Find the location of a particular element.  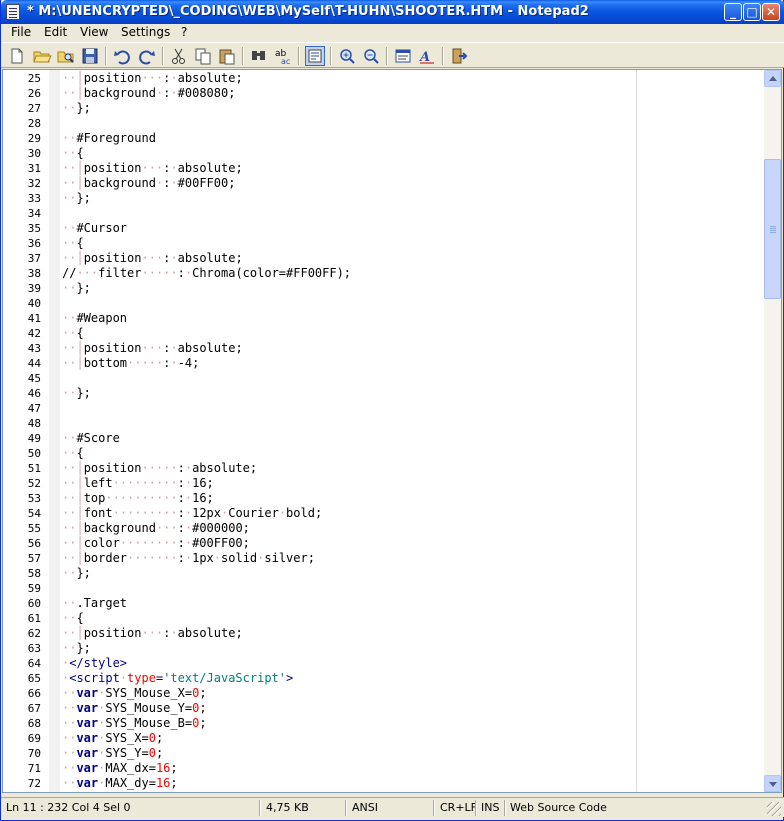

cut-icon is located at coordinates (179, 56).